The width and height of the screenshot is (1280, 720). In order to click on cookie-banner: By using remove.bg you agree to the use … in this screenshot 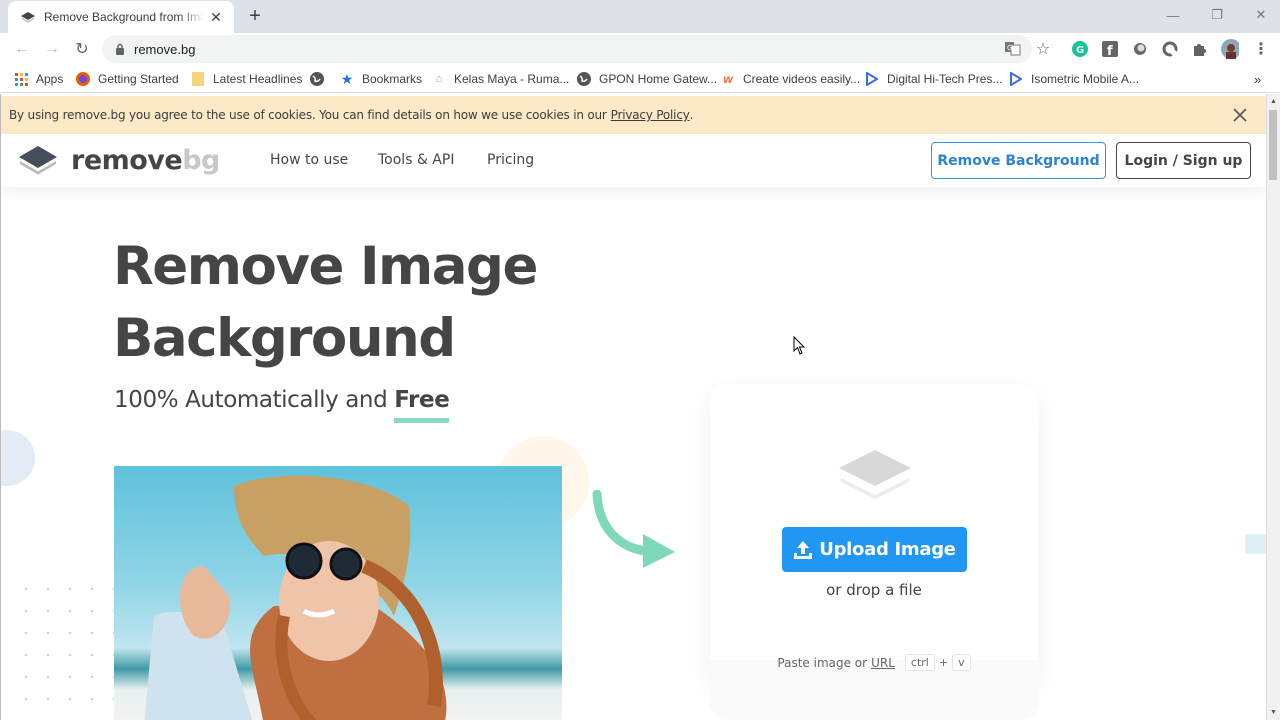, I will do `click(633, 115)`.